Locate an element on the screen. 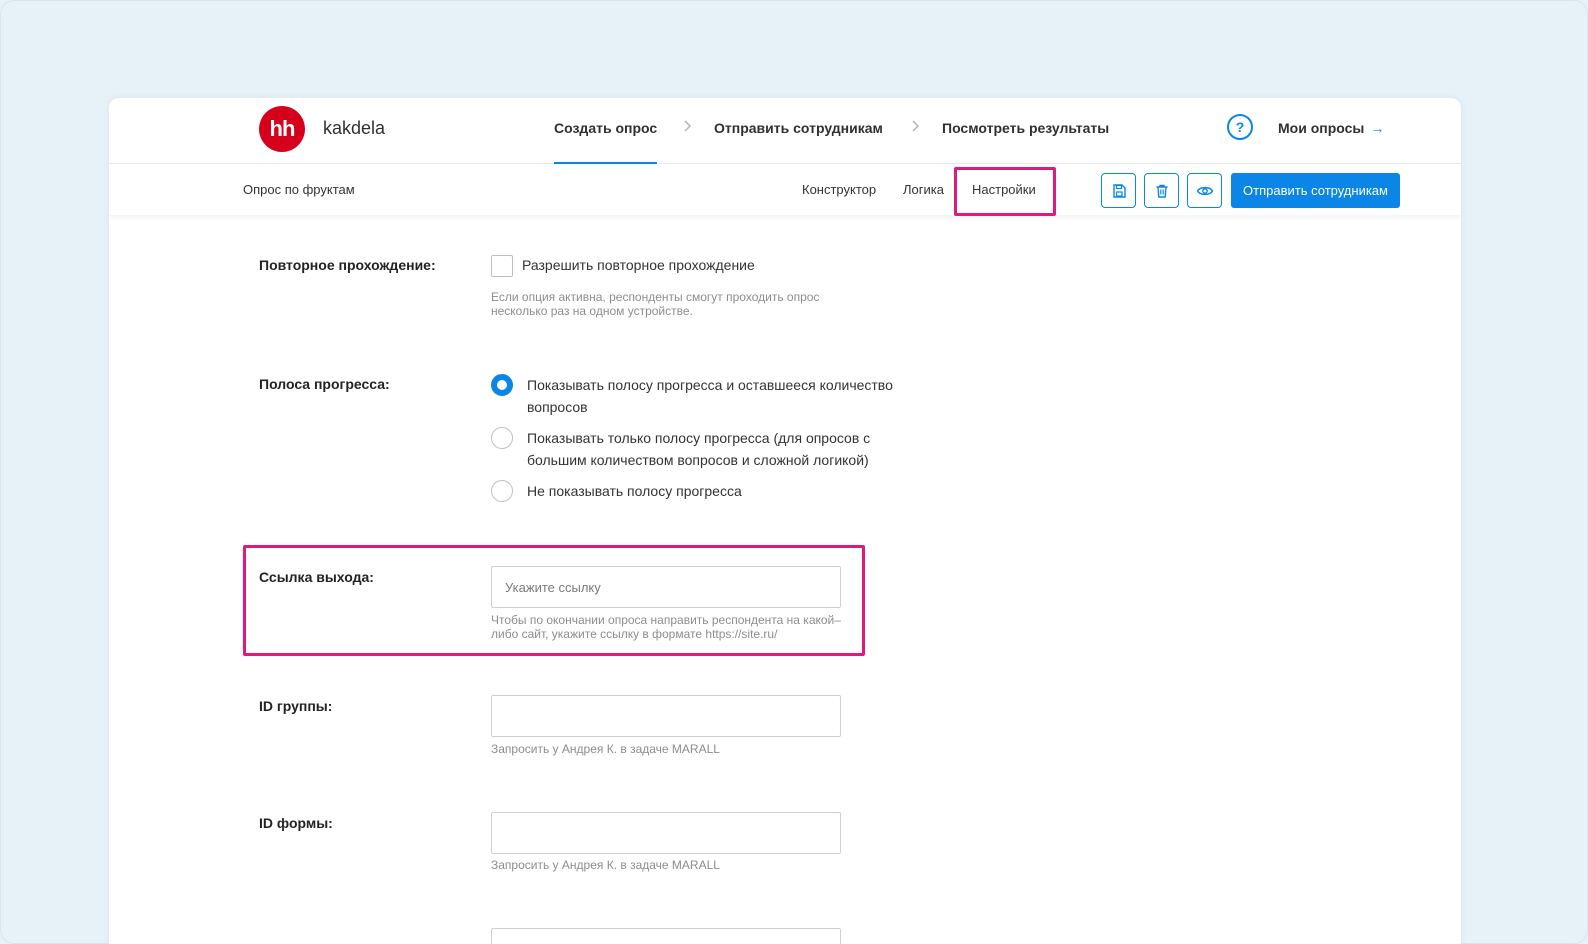  form-id-input is located at coordinates (666, 833).